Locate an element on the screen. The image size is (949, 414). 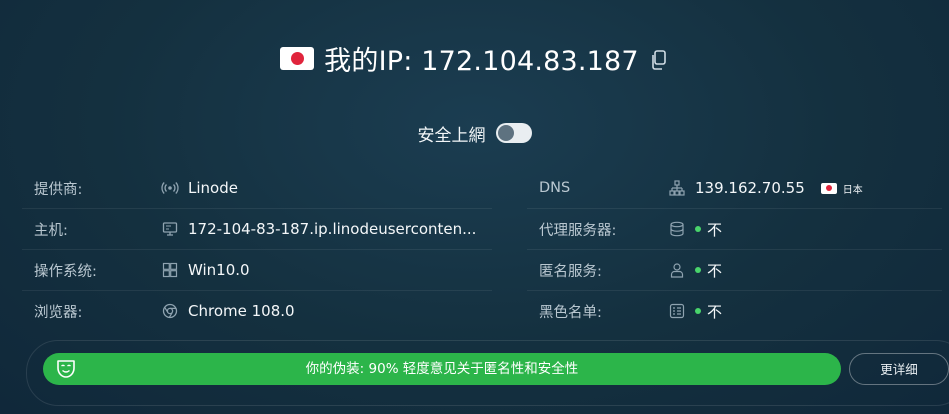
ip-header: 我的IP: 172.104.83.187 is located at coordinates (474, 58).